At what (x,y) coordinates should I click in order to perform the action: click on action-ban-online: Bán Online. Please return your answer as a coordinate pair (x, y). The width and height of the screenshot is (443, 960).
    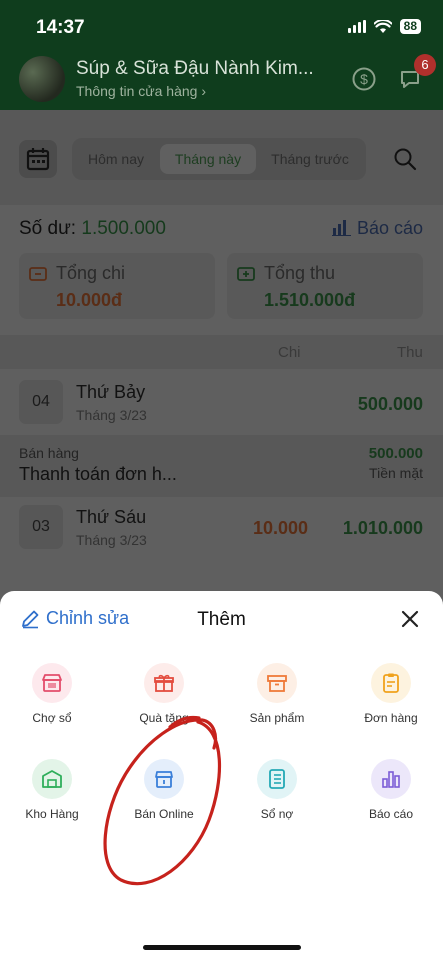
    Looking at the image, I should click on (164, 790).